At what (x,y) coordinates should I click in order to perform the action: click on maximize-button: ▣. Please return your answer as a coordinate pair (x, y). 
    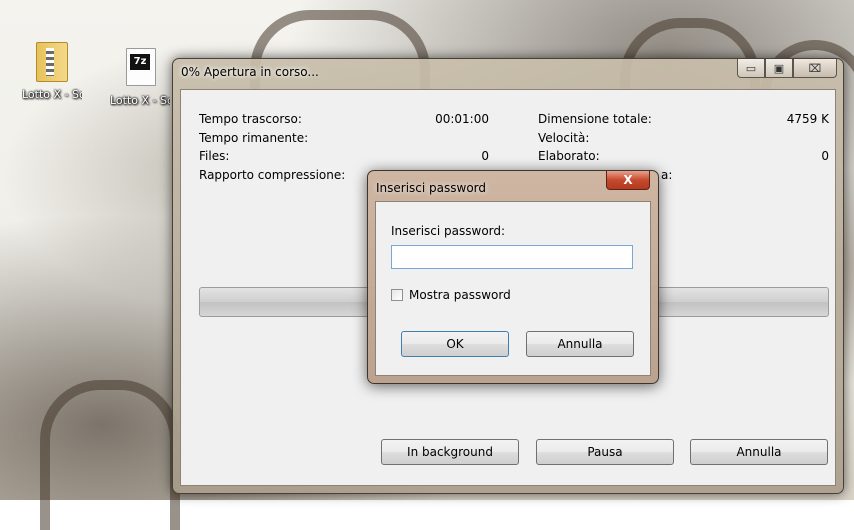
    Looking at the image, I should click on (779, 68).